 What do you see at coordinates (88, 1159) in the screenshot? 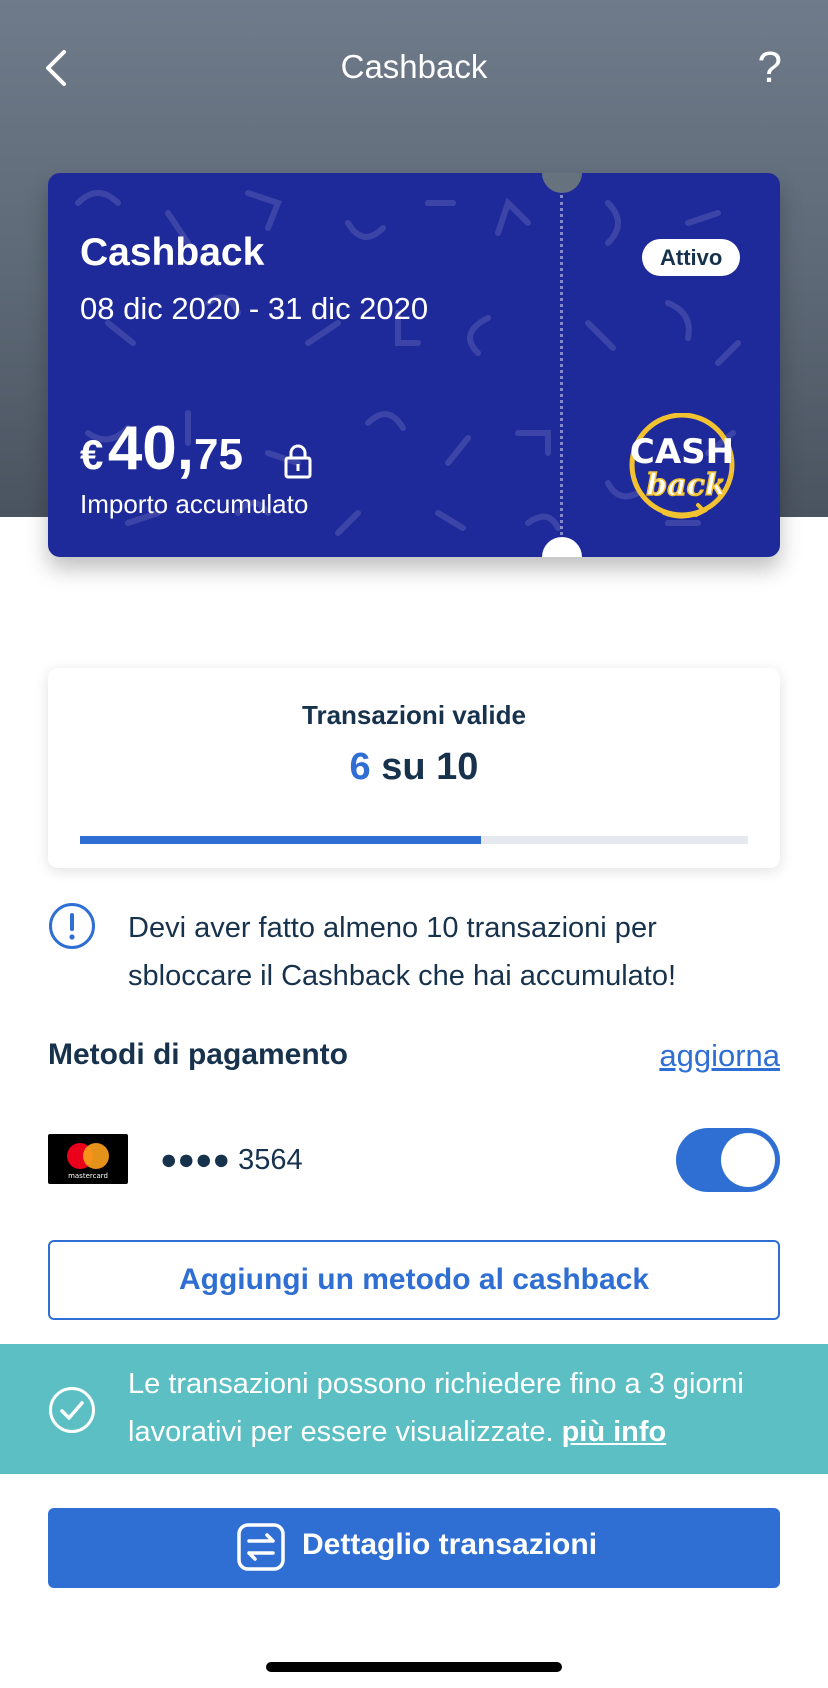
I see `mastercard-logo: mastercard` at bounding box center [88, 1159].